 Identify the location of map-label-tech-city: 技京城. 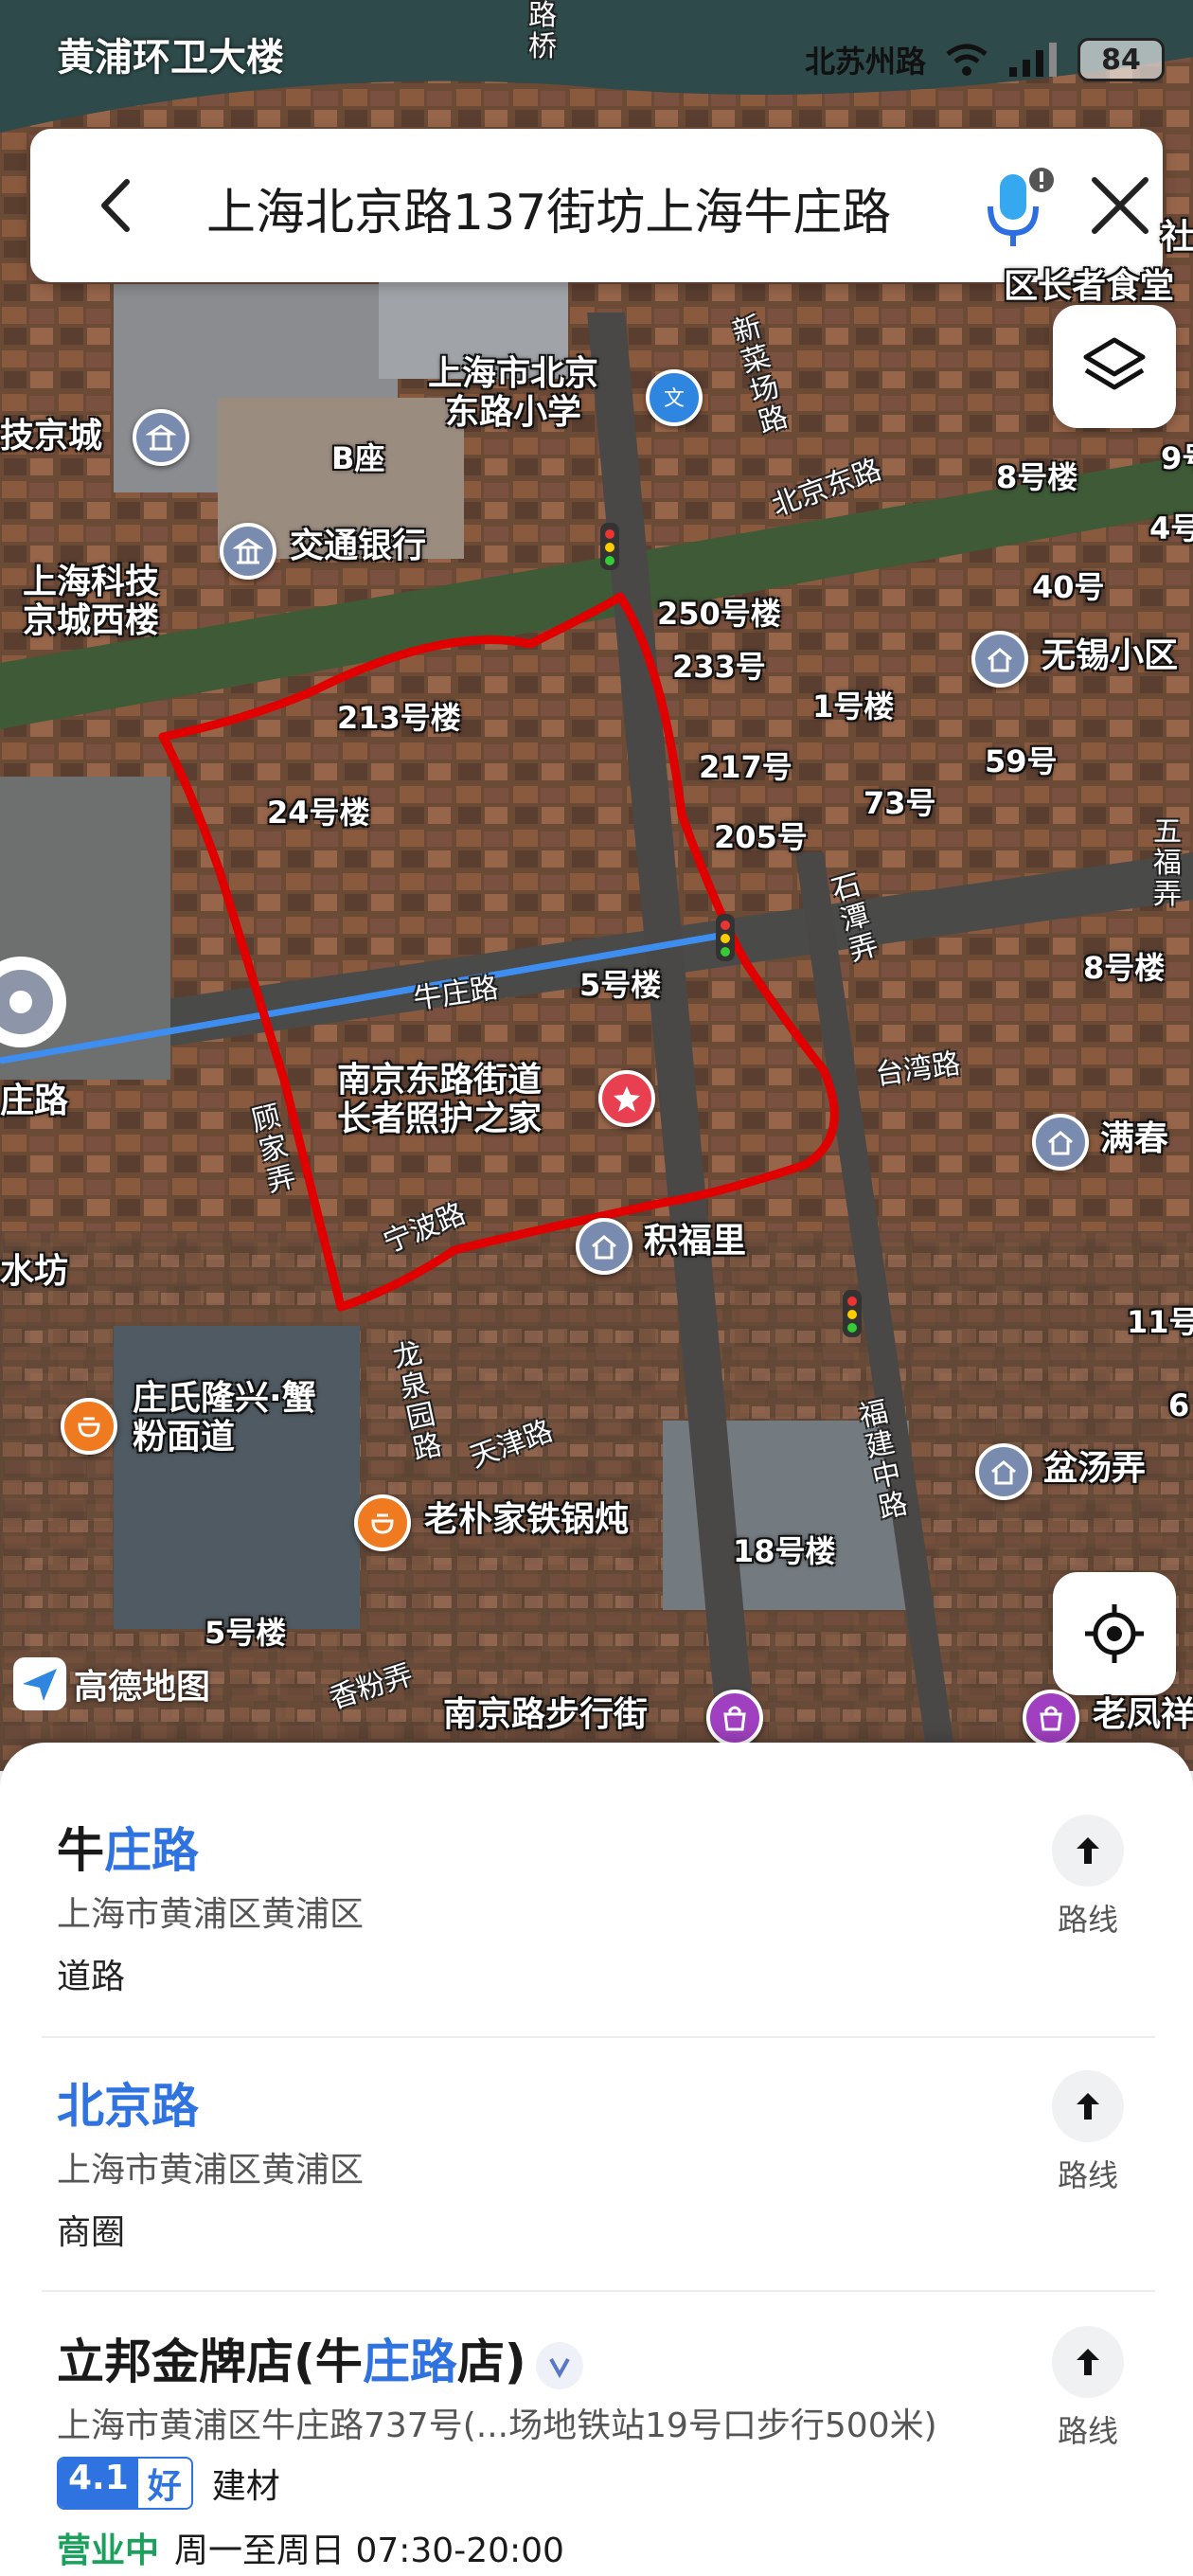
(51, 436).